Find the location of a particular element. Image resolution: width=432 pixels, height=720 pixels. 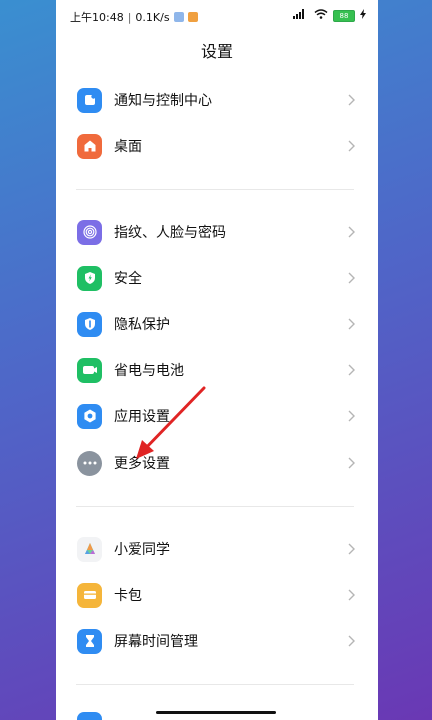

partial-item-icon is located at coordinates (89, 716).